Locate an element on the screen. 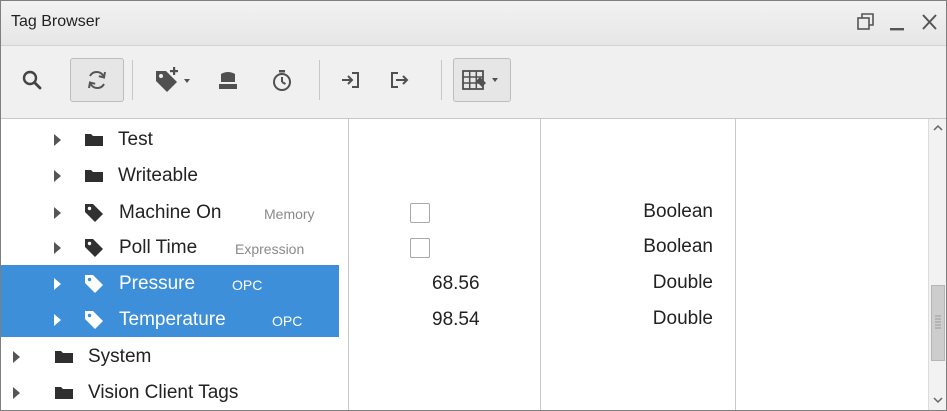  export-button is located at coordinates (399, 80).